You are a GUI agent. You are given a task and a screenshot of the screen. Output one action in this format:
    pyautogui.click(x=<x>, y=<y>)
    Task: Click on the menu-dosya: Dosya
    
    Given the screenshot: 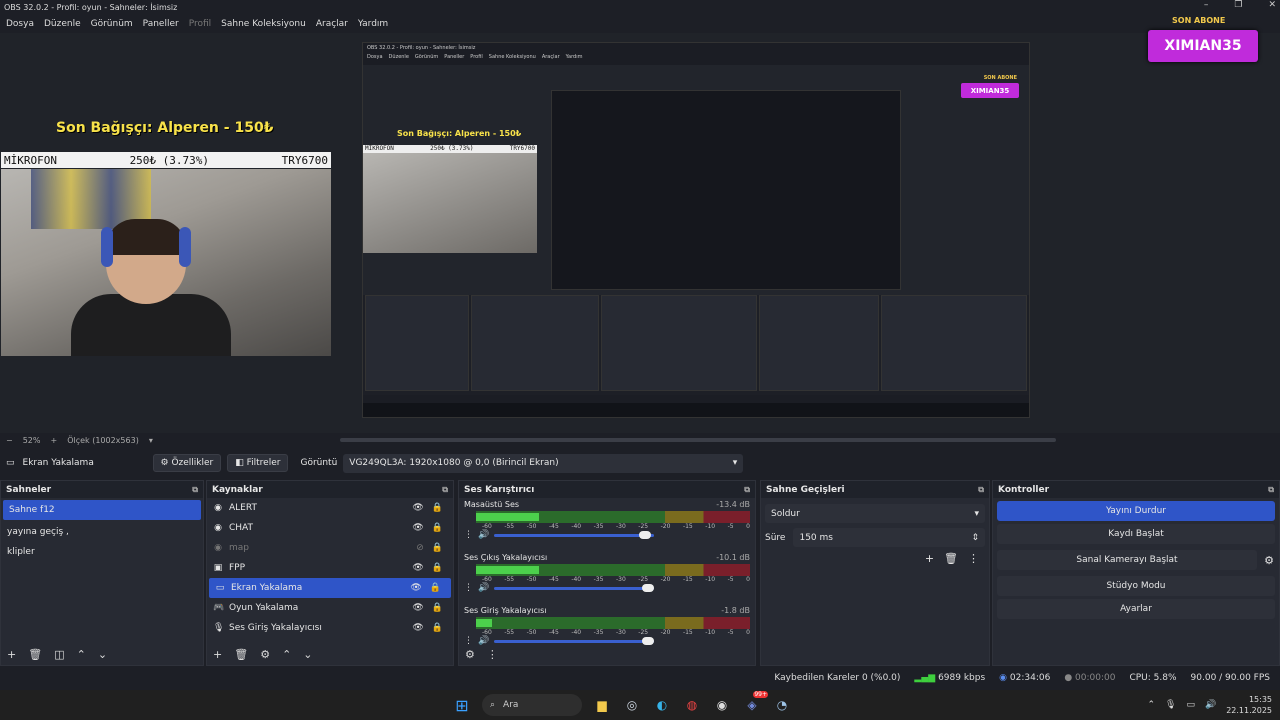 What is the action you would take?
    pyautogui.click(x=20, y=24)
    